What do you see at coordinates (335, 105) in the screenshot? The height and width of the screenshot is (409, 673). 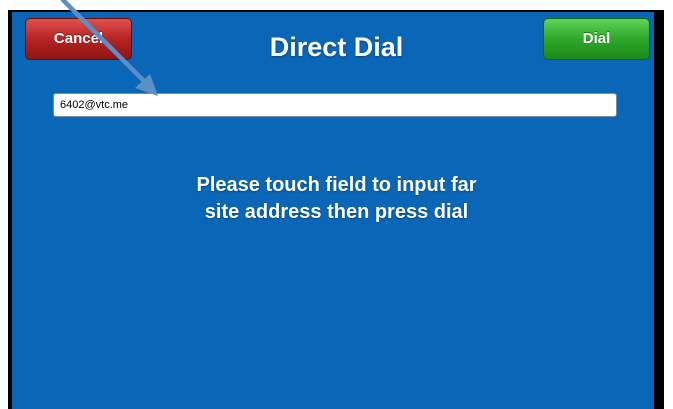 I see `far-site-address-field` at bounding box center [335, 105].